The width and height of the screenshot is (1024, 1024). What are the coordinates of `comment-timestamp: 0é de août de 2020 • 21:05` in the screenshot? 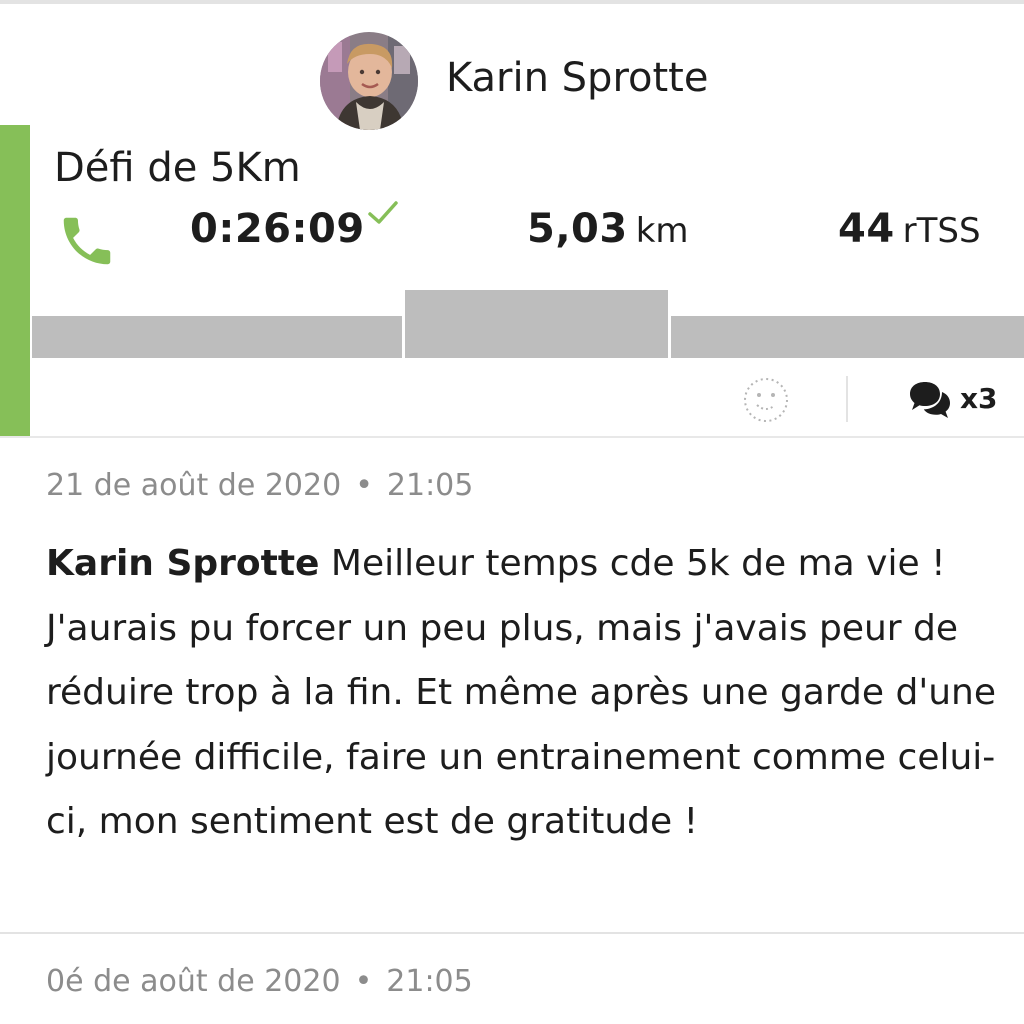 It's located at (259, 981).